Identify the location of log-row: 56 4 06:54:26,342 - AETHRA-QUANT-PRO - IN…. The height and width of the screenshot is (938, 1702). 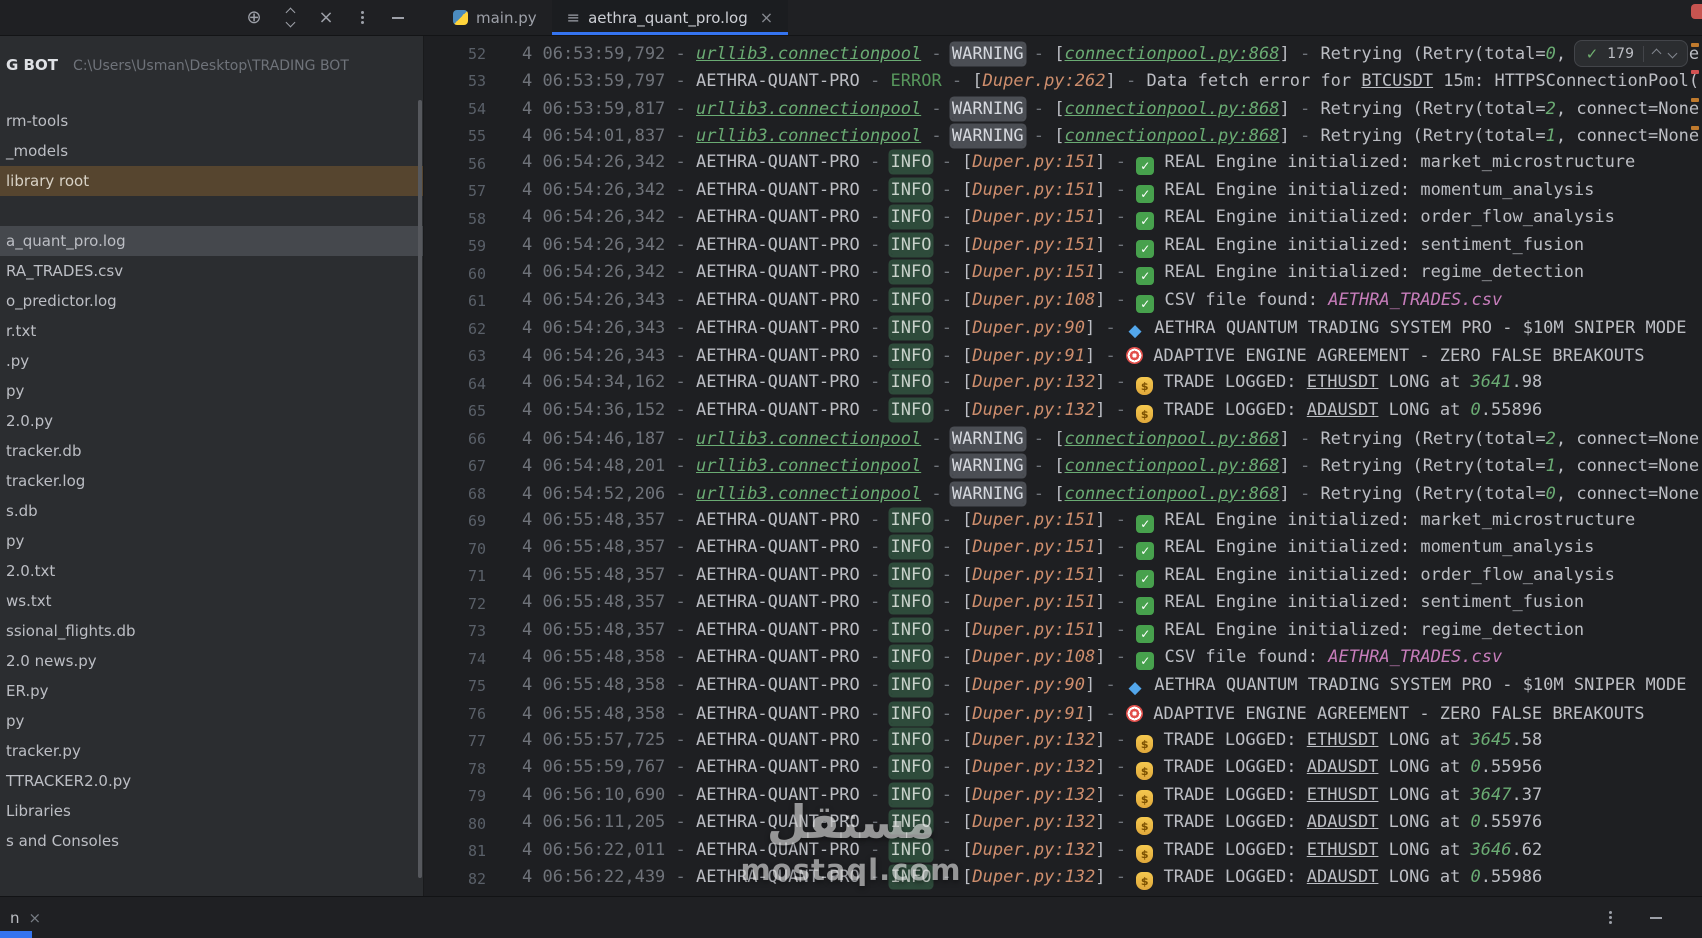
(1063, 164).